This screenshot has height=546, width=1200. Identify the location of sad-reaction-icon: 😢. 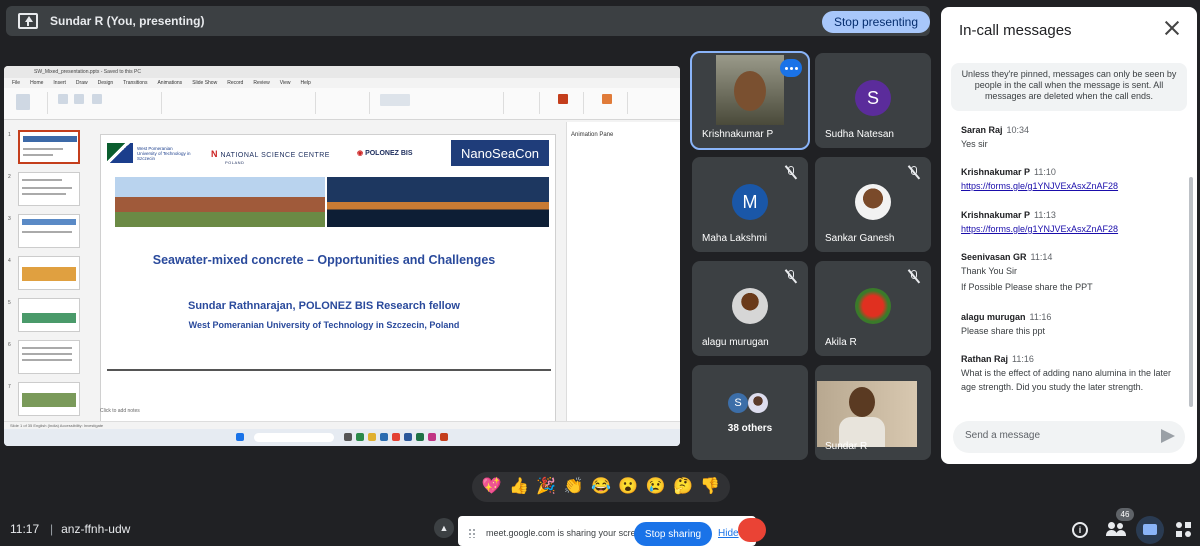
(656, 487).